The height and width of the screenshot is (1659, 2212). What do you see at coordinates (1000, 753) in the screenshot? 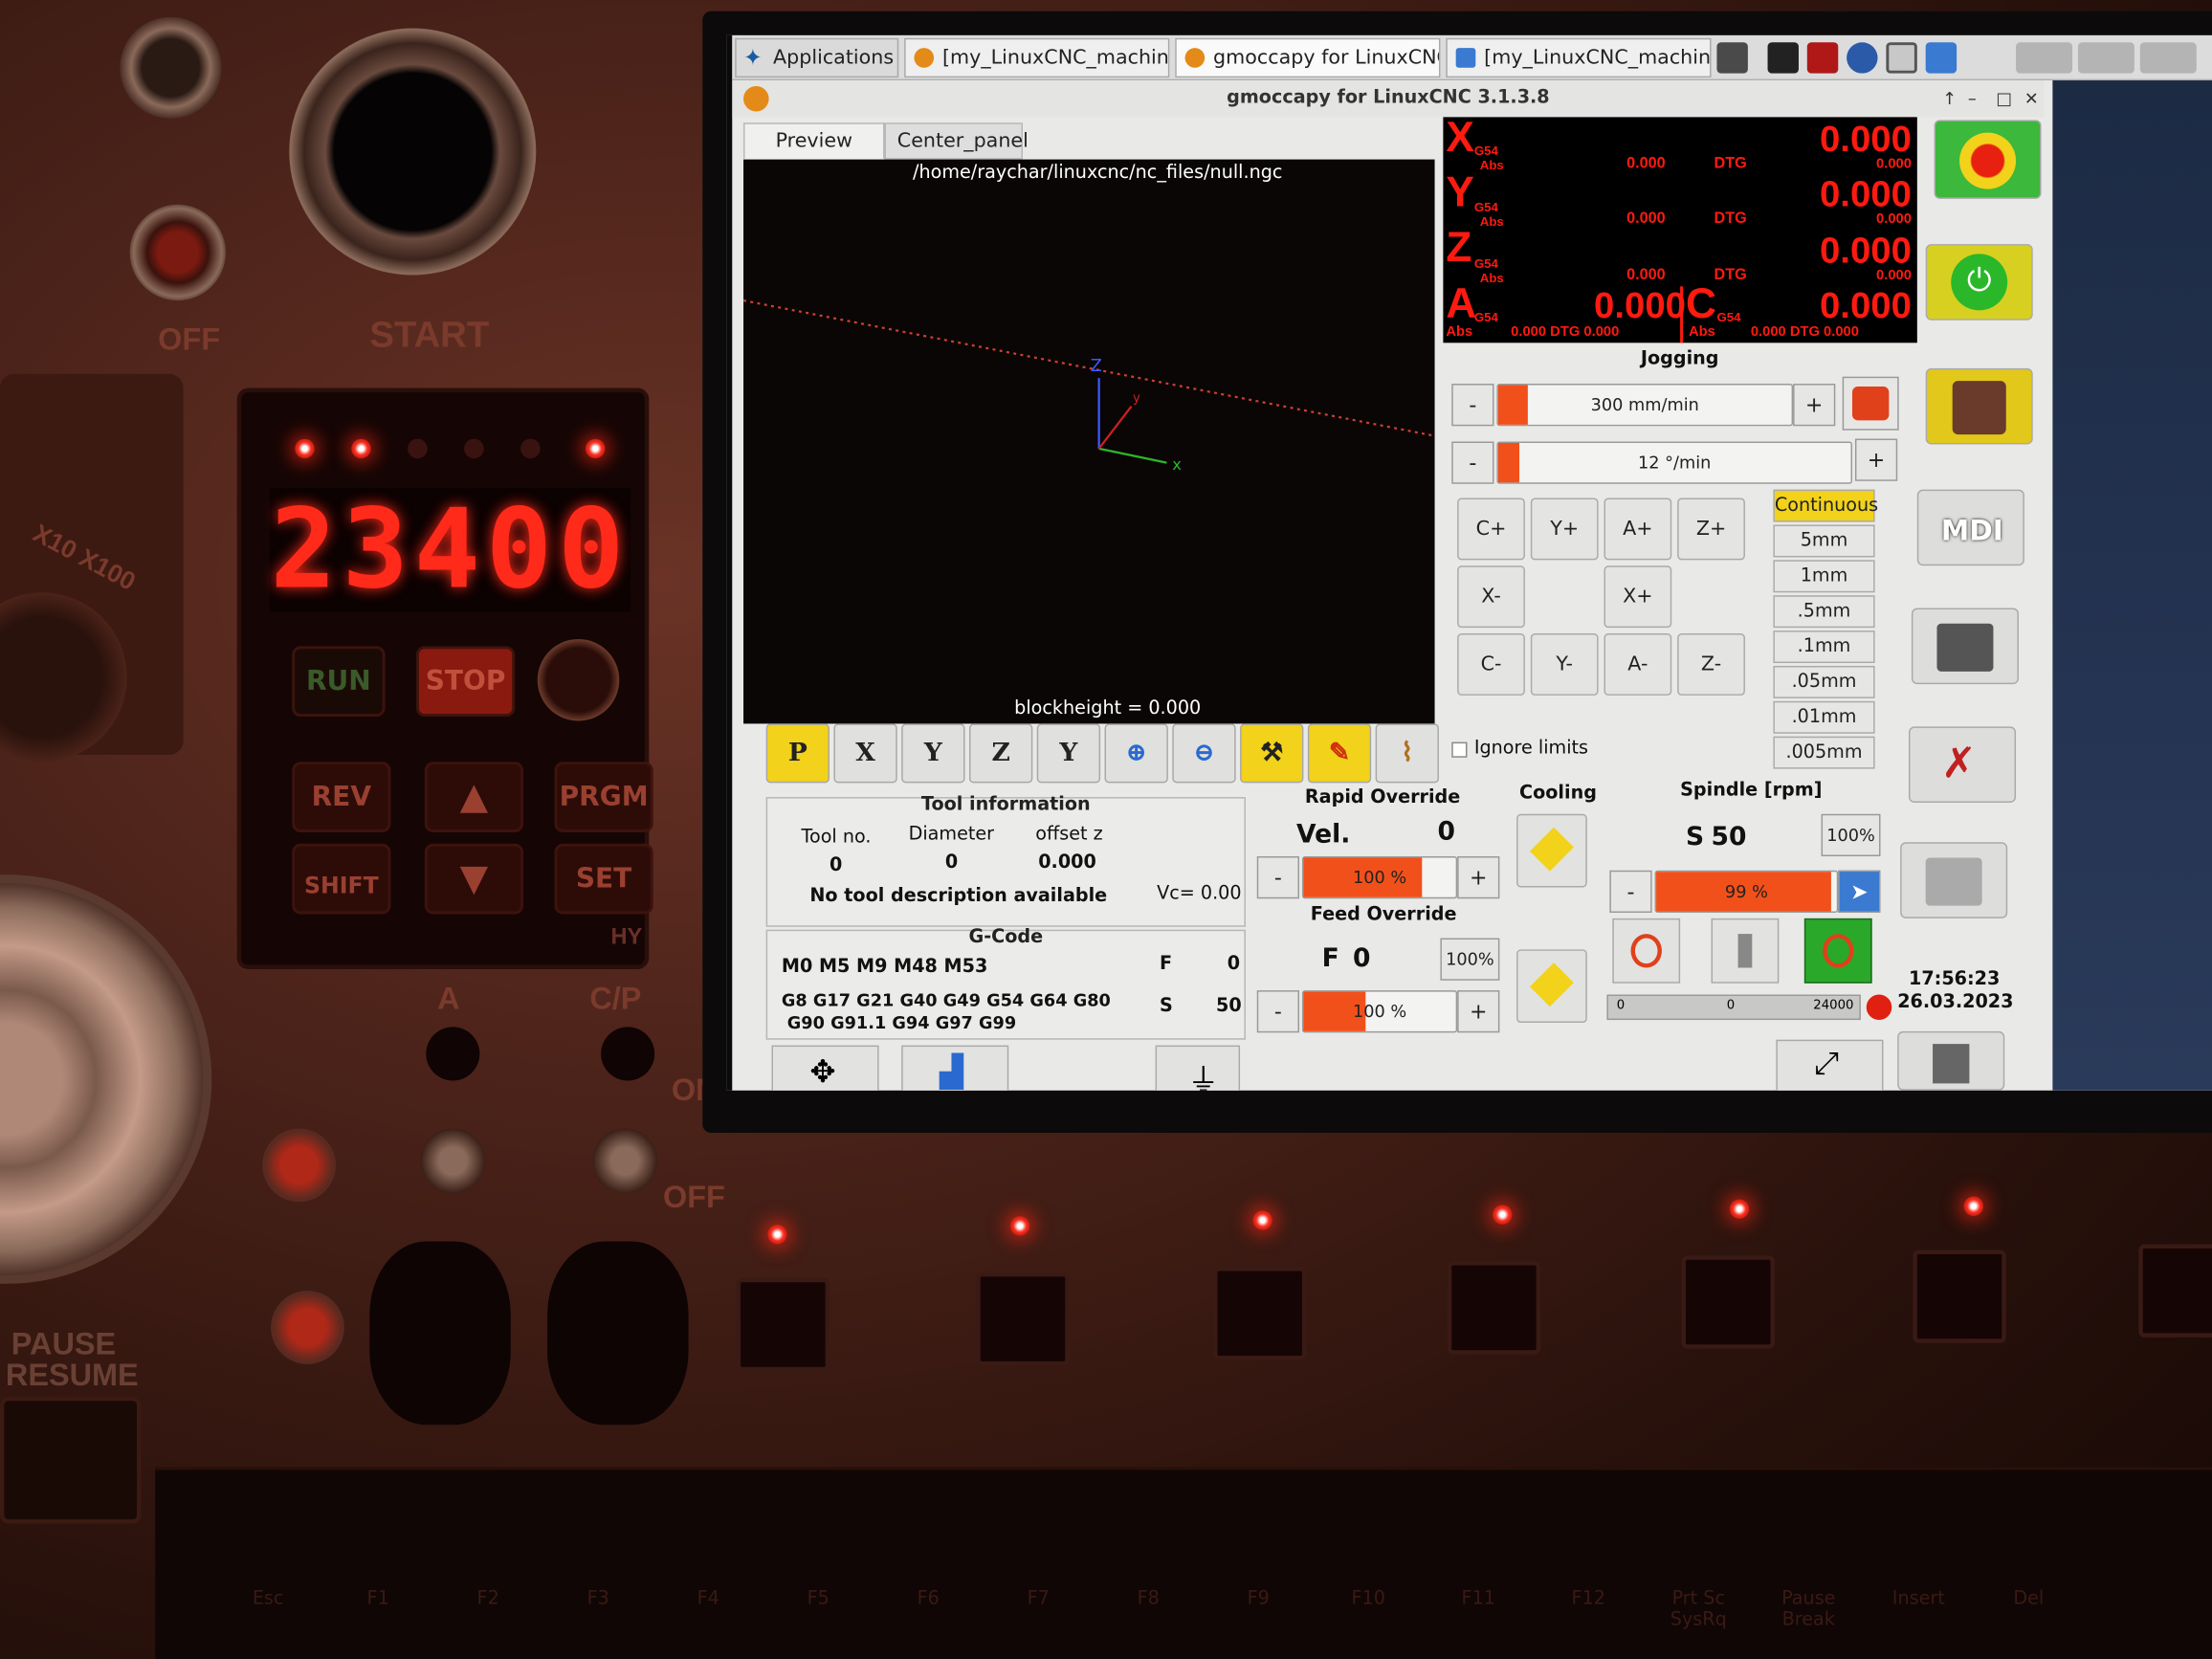
I see `view-z-button: Z` at bounding box center [1000, 753].